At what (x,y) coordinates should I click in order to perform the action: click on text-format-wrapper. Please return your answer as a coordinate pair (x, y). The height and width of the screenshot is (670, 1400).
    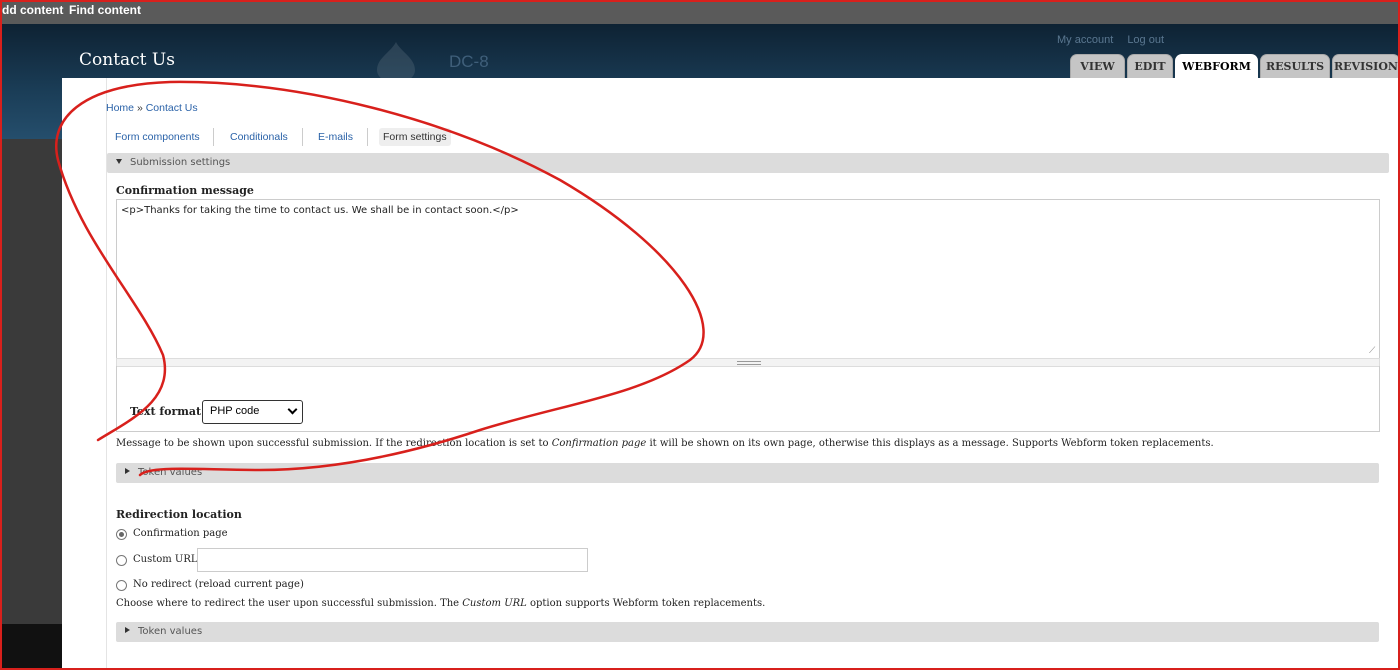
    Looking at the image, I should click on (748, 399).